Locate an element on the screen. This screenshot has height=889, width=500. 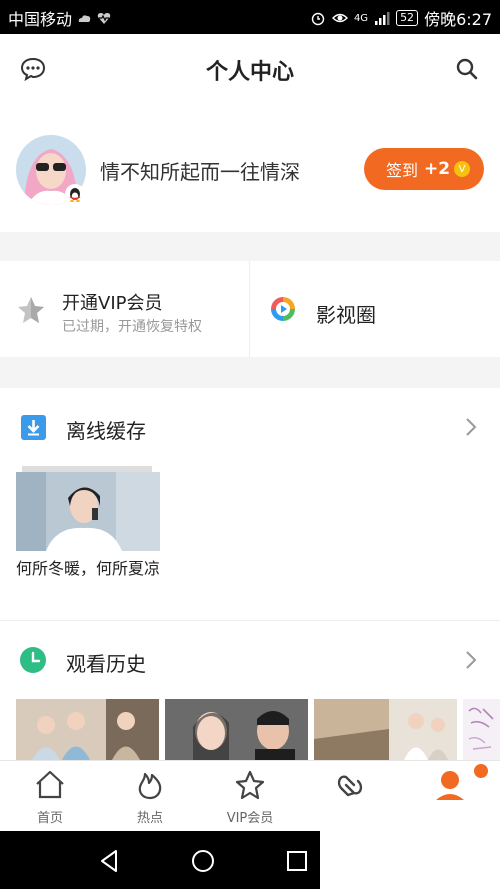
profile-icon is located at coordinates (450, 785).